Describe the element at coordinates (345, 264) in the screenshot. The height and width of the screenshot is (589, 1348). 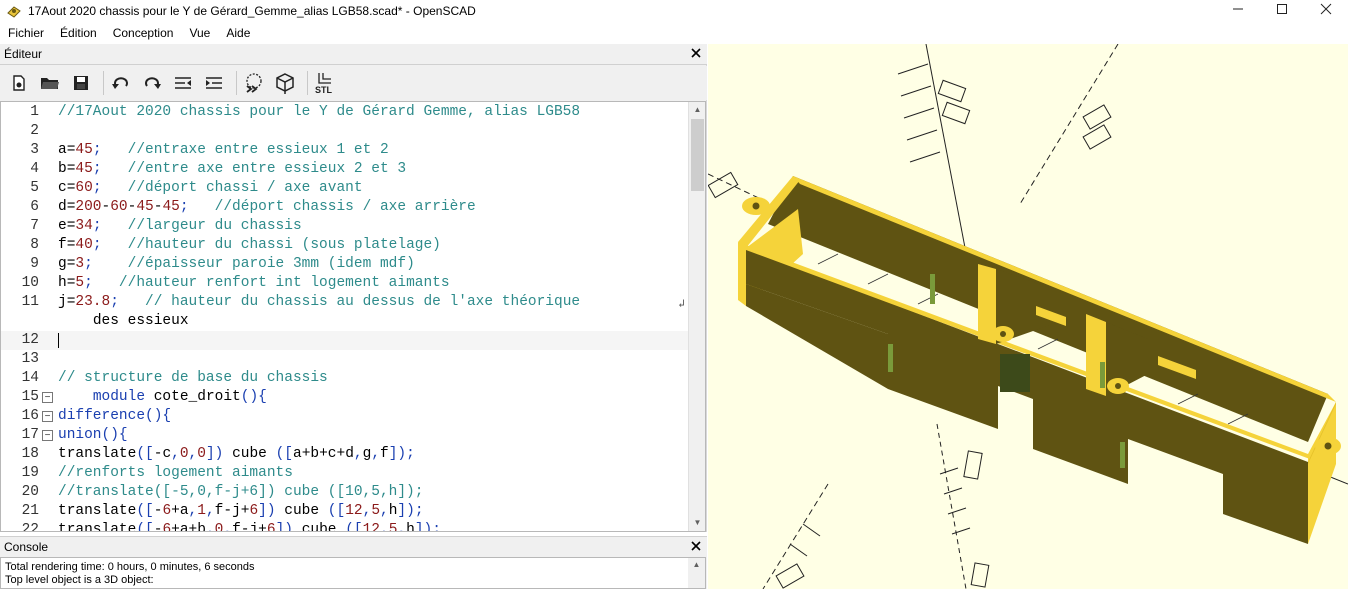
I see `code-line: 9 g=3; //épaisseur paroie 3mm (idem mdf)` at that location.